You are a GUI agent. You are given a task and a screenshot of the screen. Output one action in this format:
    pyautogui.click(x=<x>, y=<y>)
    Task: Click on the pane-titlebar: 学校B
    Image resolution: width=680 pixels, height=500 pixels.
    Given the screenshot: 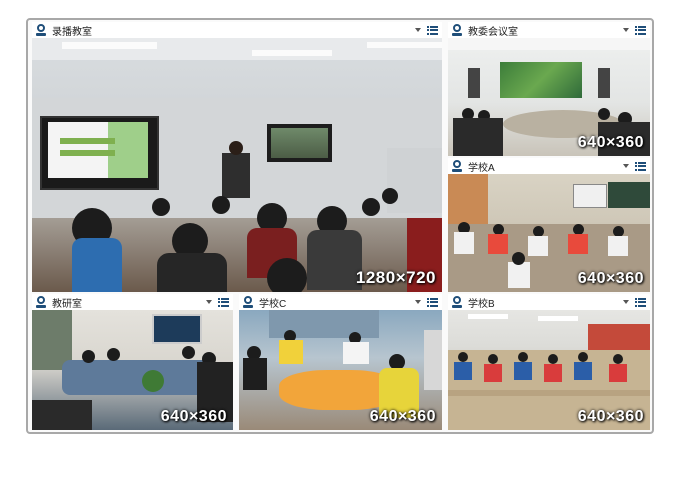 What is the action you would take?
    pyautogui.click(x=549, y=302)
    